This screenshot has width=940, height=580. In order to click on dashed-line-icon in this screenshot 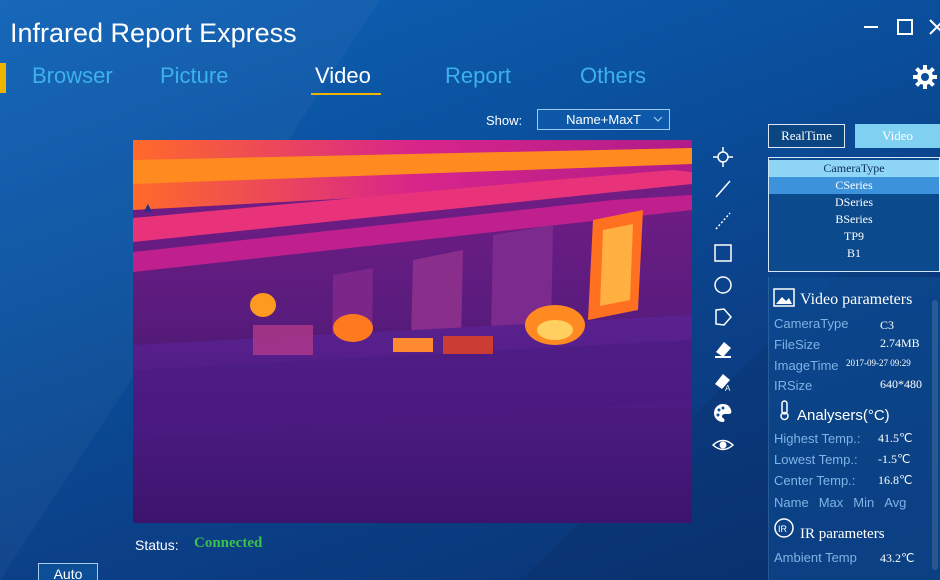, I will do `click(723, 221)`.